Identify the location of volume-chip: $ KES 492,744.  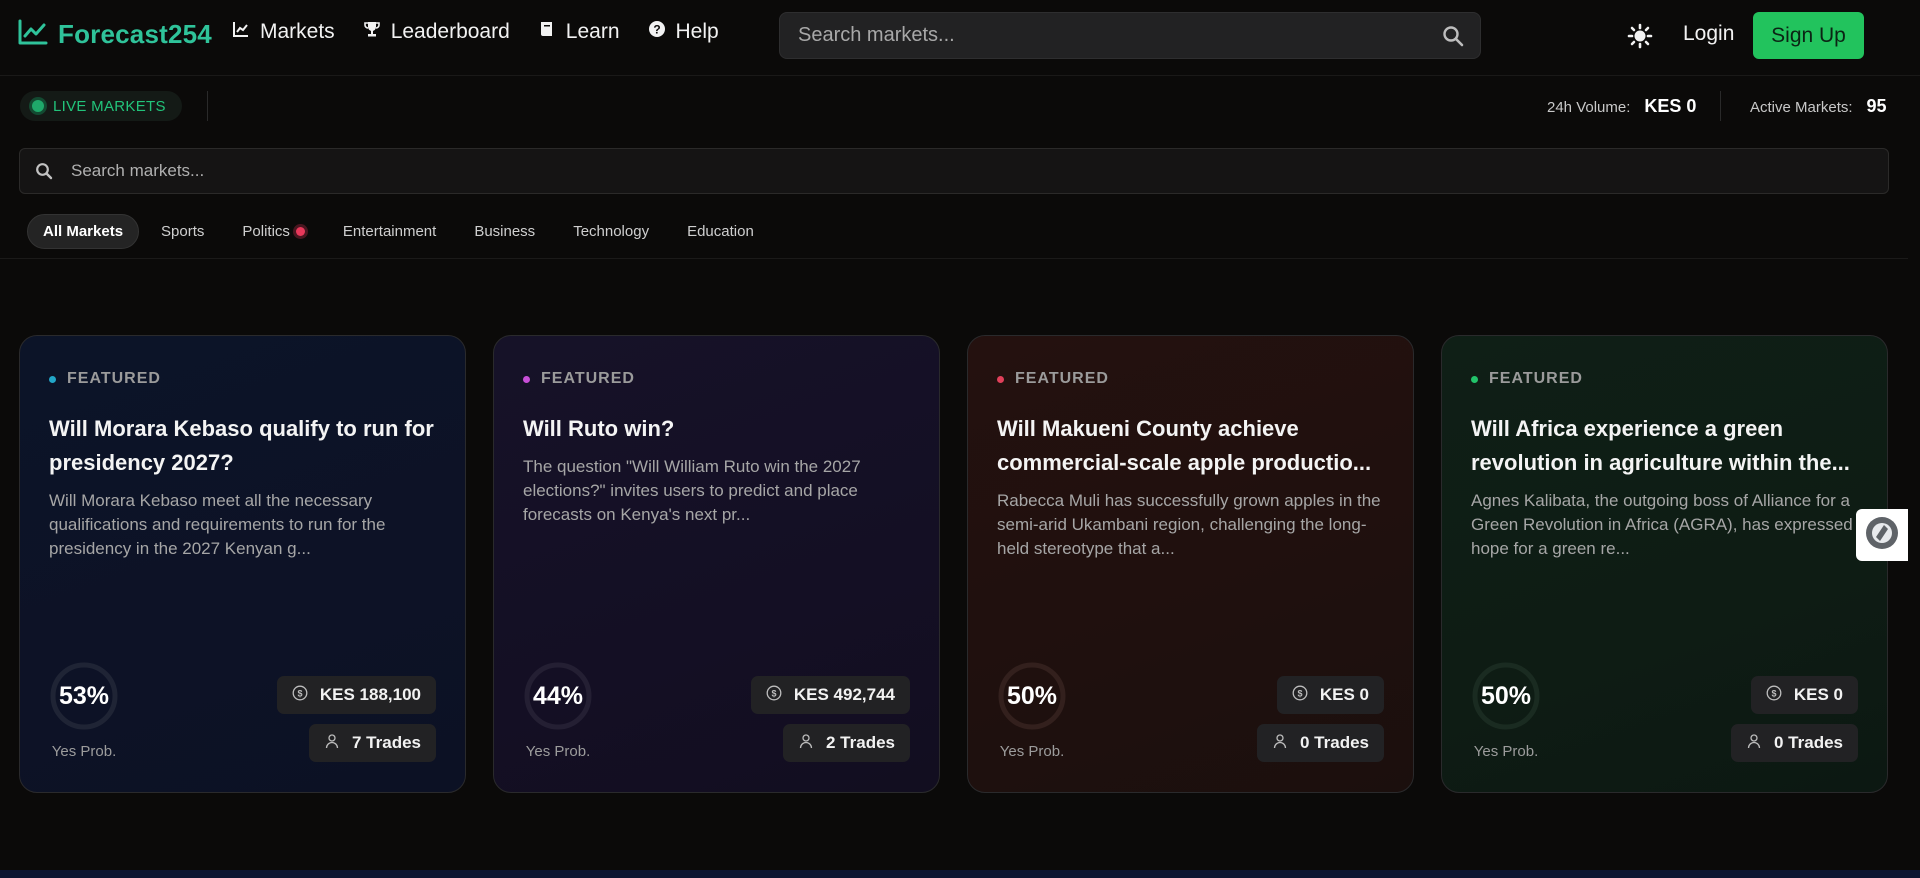
(830, 695).